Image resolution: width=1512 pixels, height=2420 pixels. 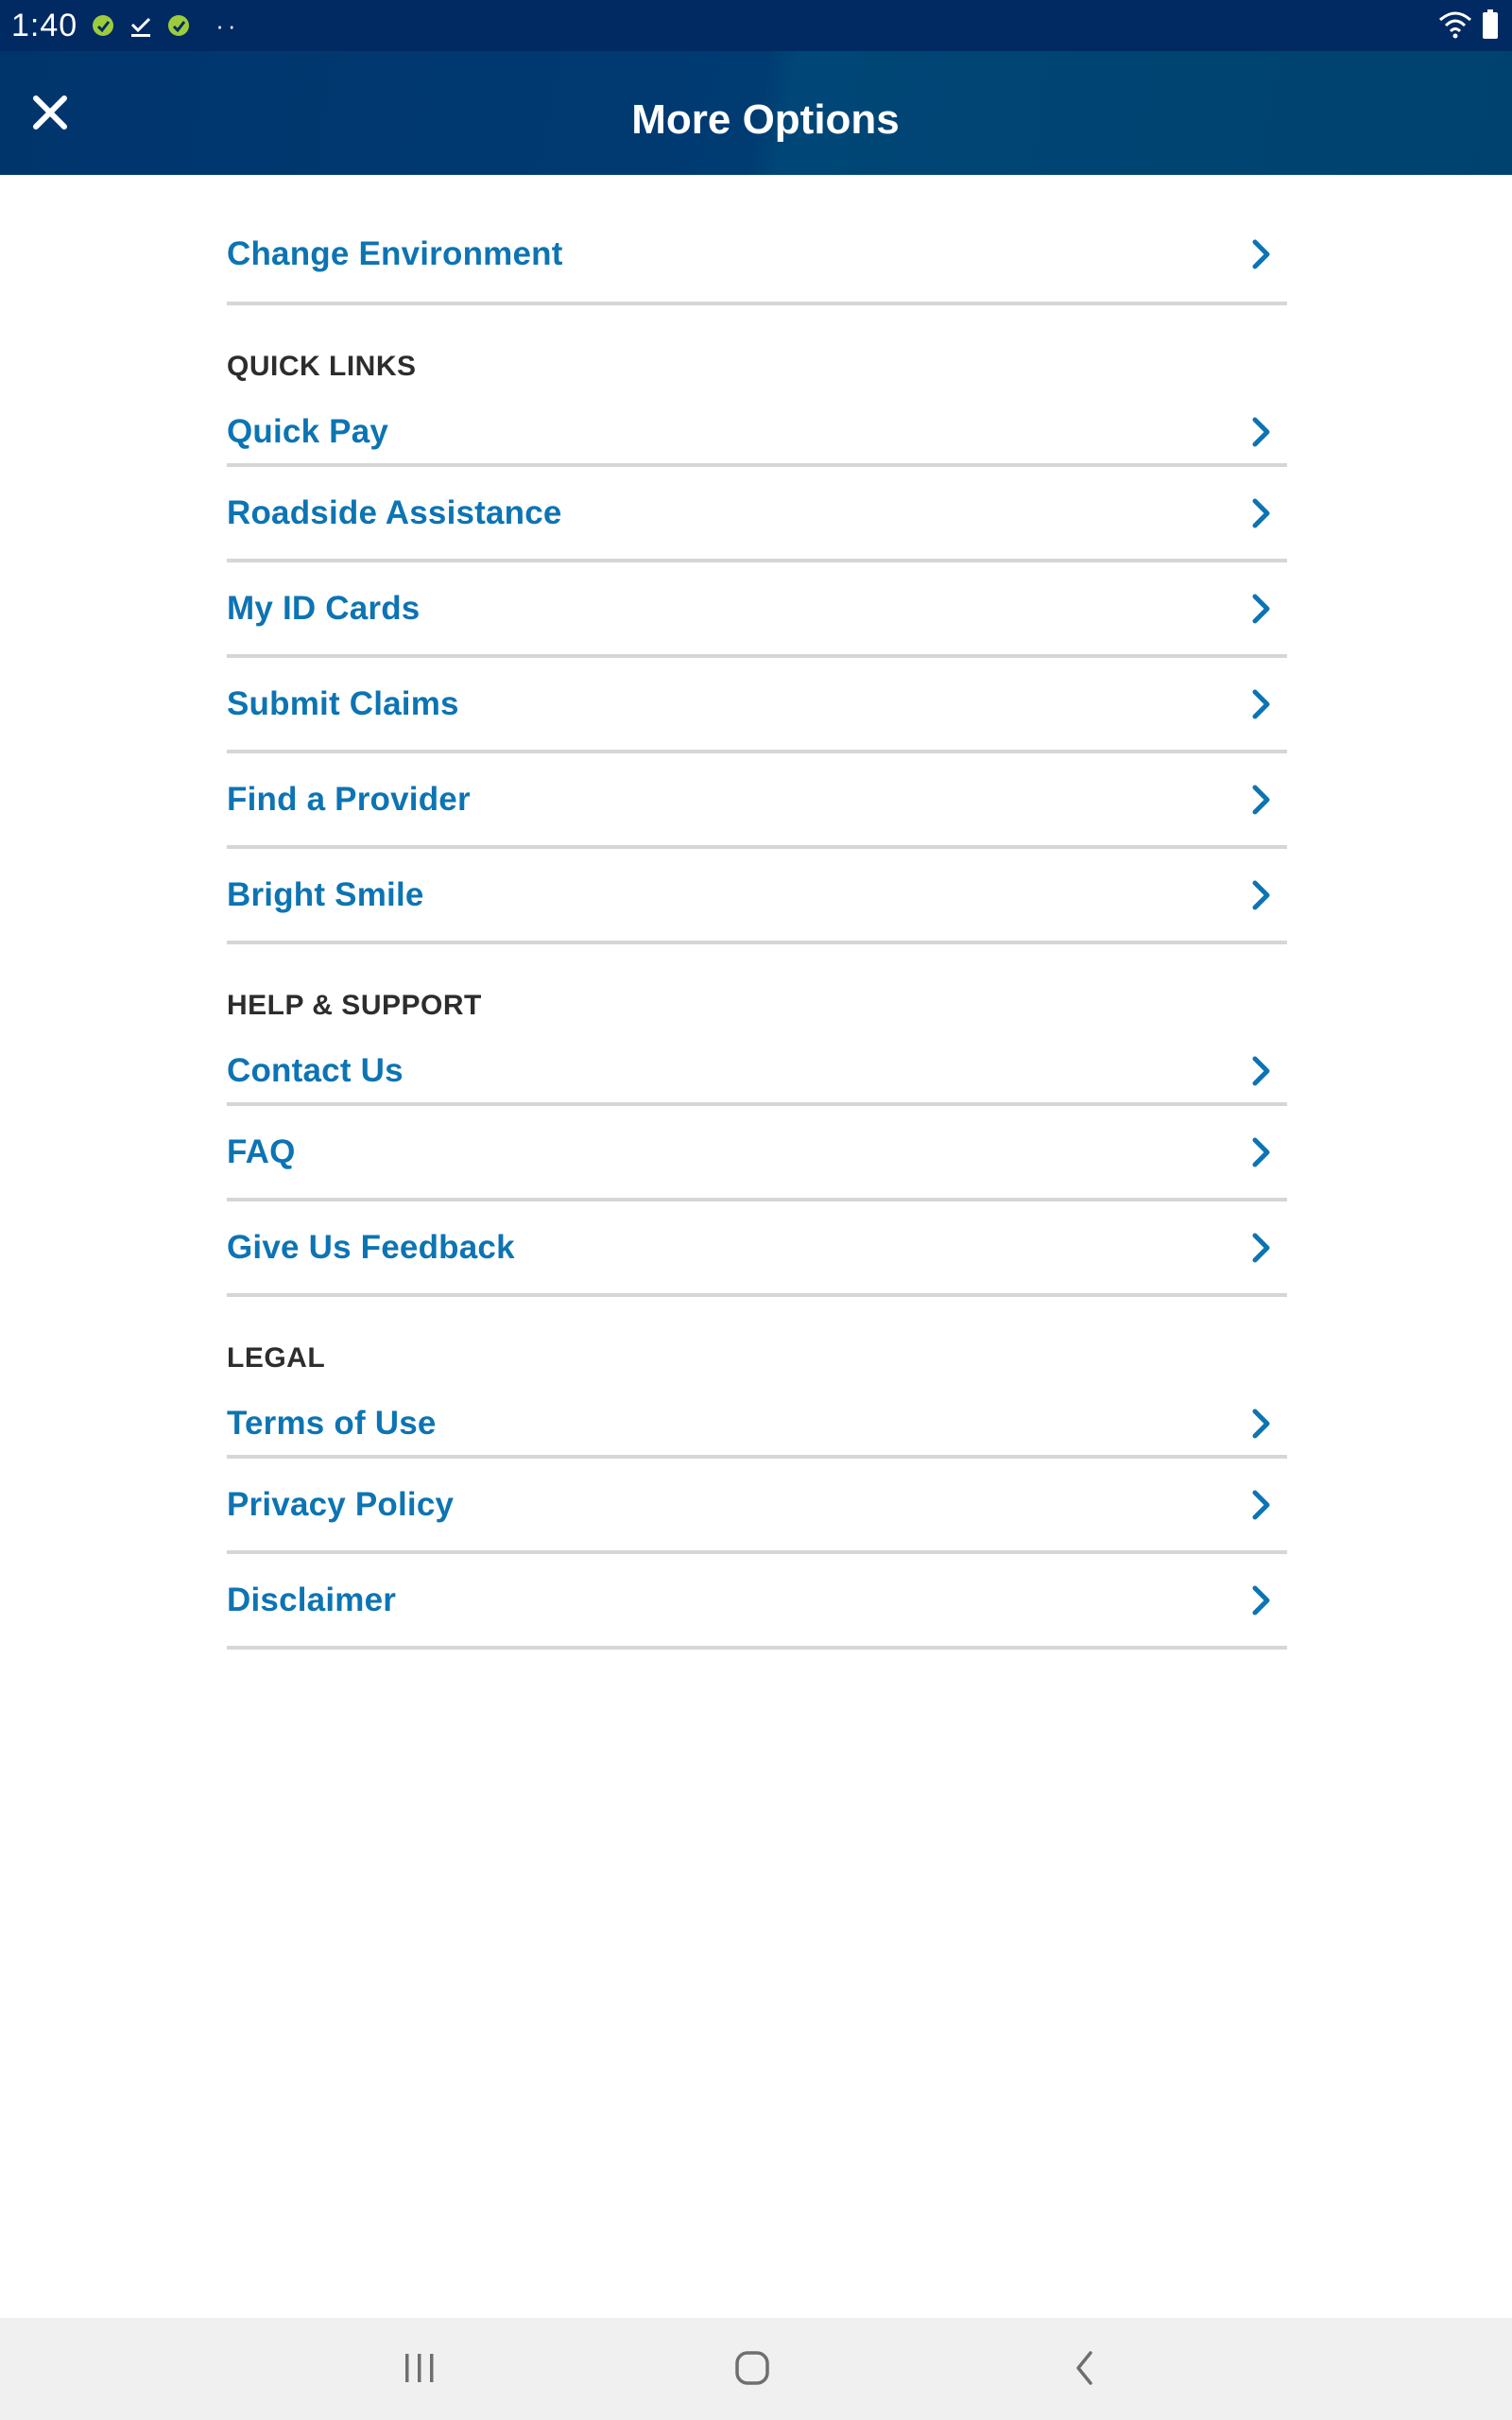 What do you see at coordinates (394, 512) in the screenshot?
I see `link-label: Roadside Assistance` at bounding box center [394, 512].